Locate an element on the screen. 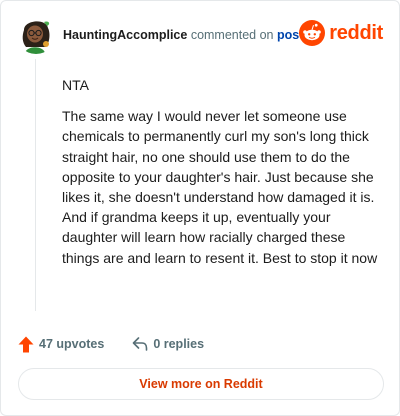  reddit-wordmark: reddit is located at coordinates (356, 32).